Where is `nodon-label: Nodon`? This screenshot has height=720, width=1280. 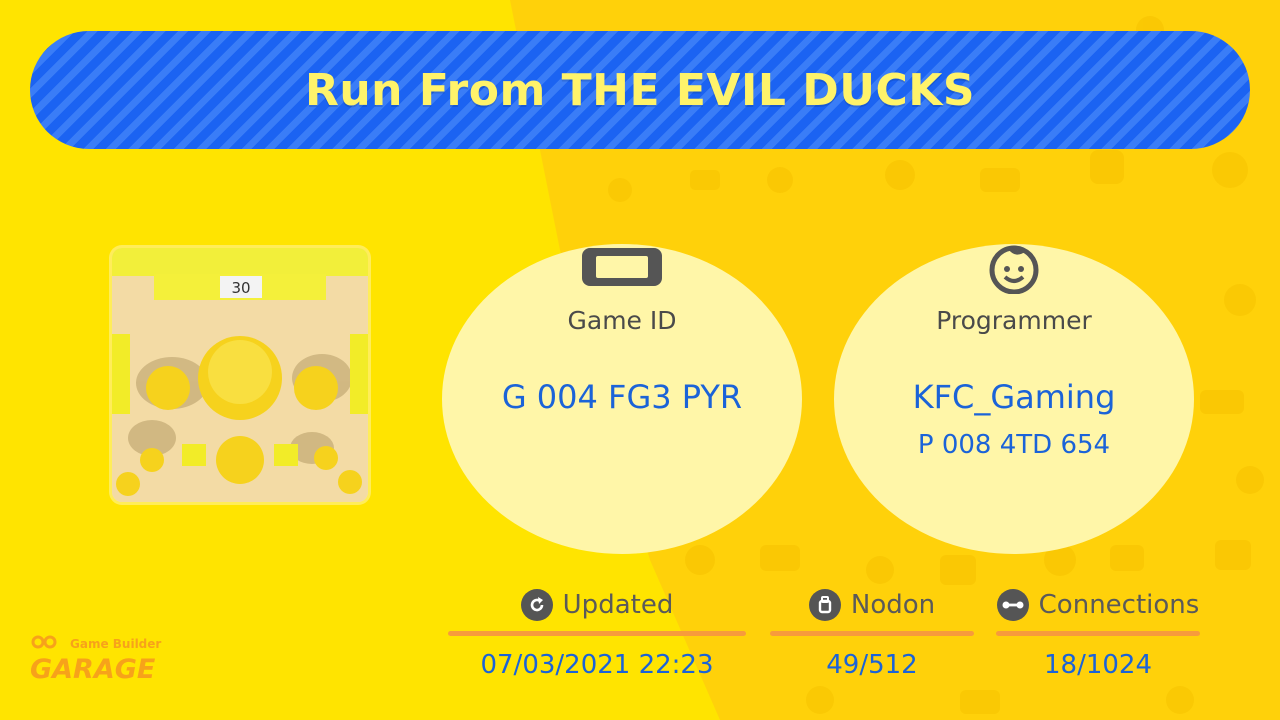 nodon-label: Nodon is located at coordinates (893, 605).